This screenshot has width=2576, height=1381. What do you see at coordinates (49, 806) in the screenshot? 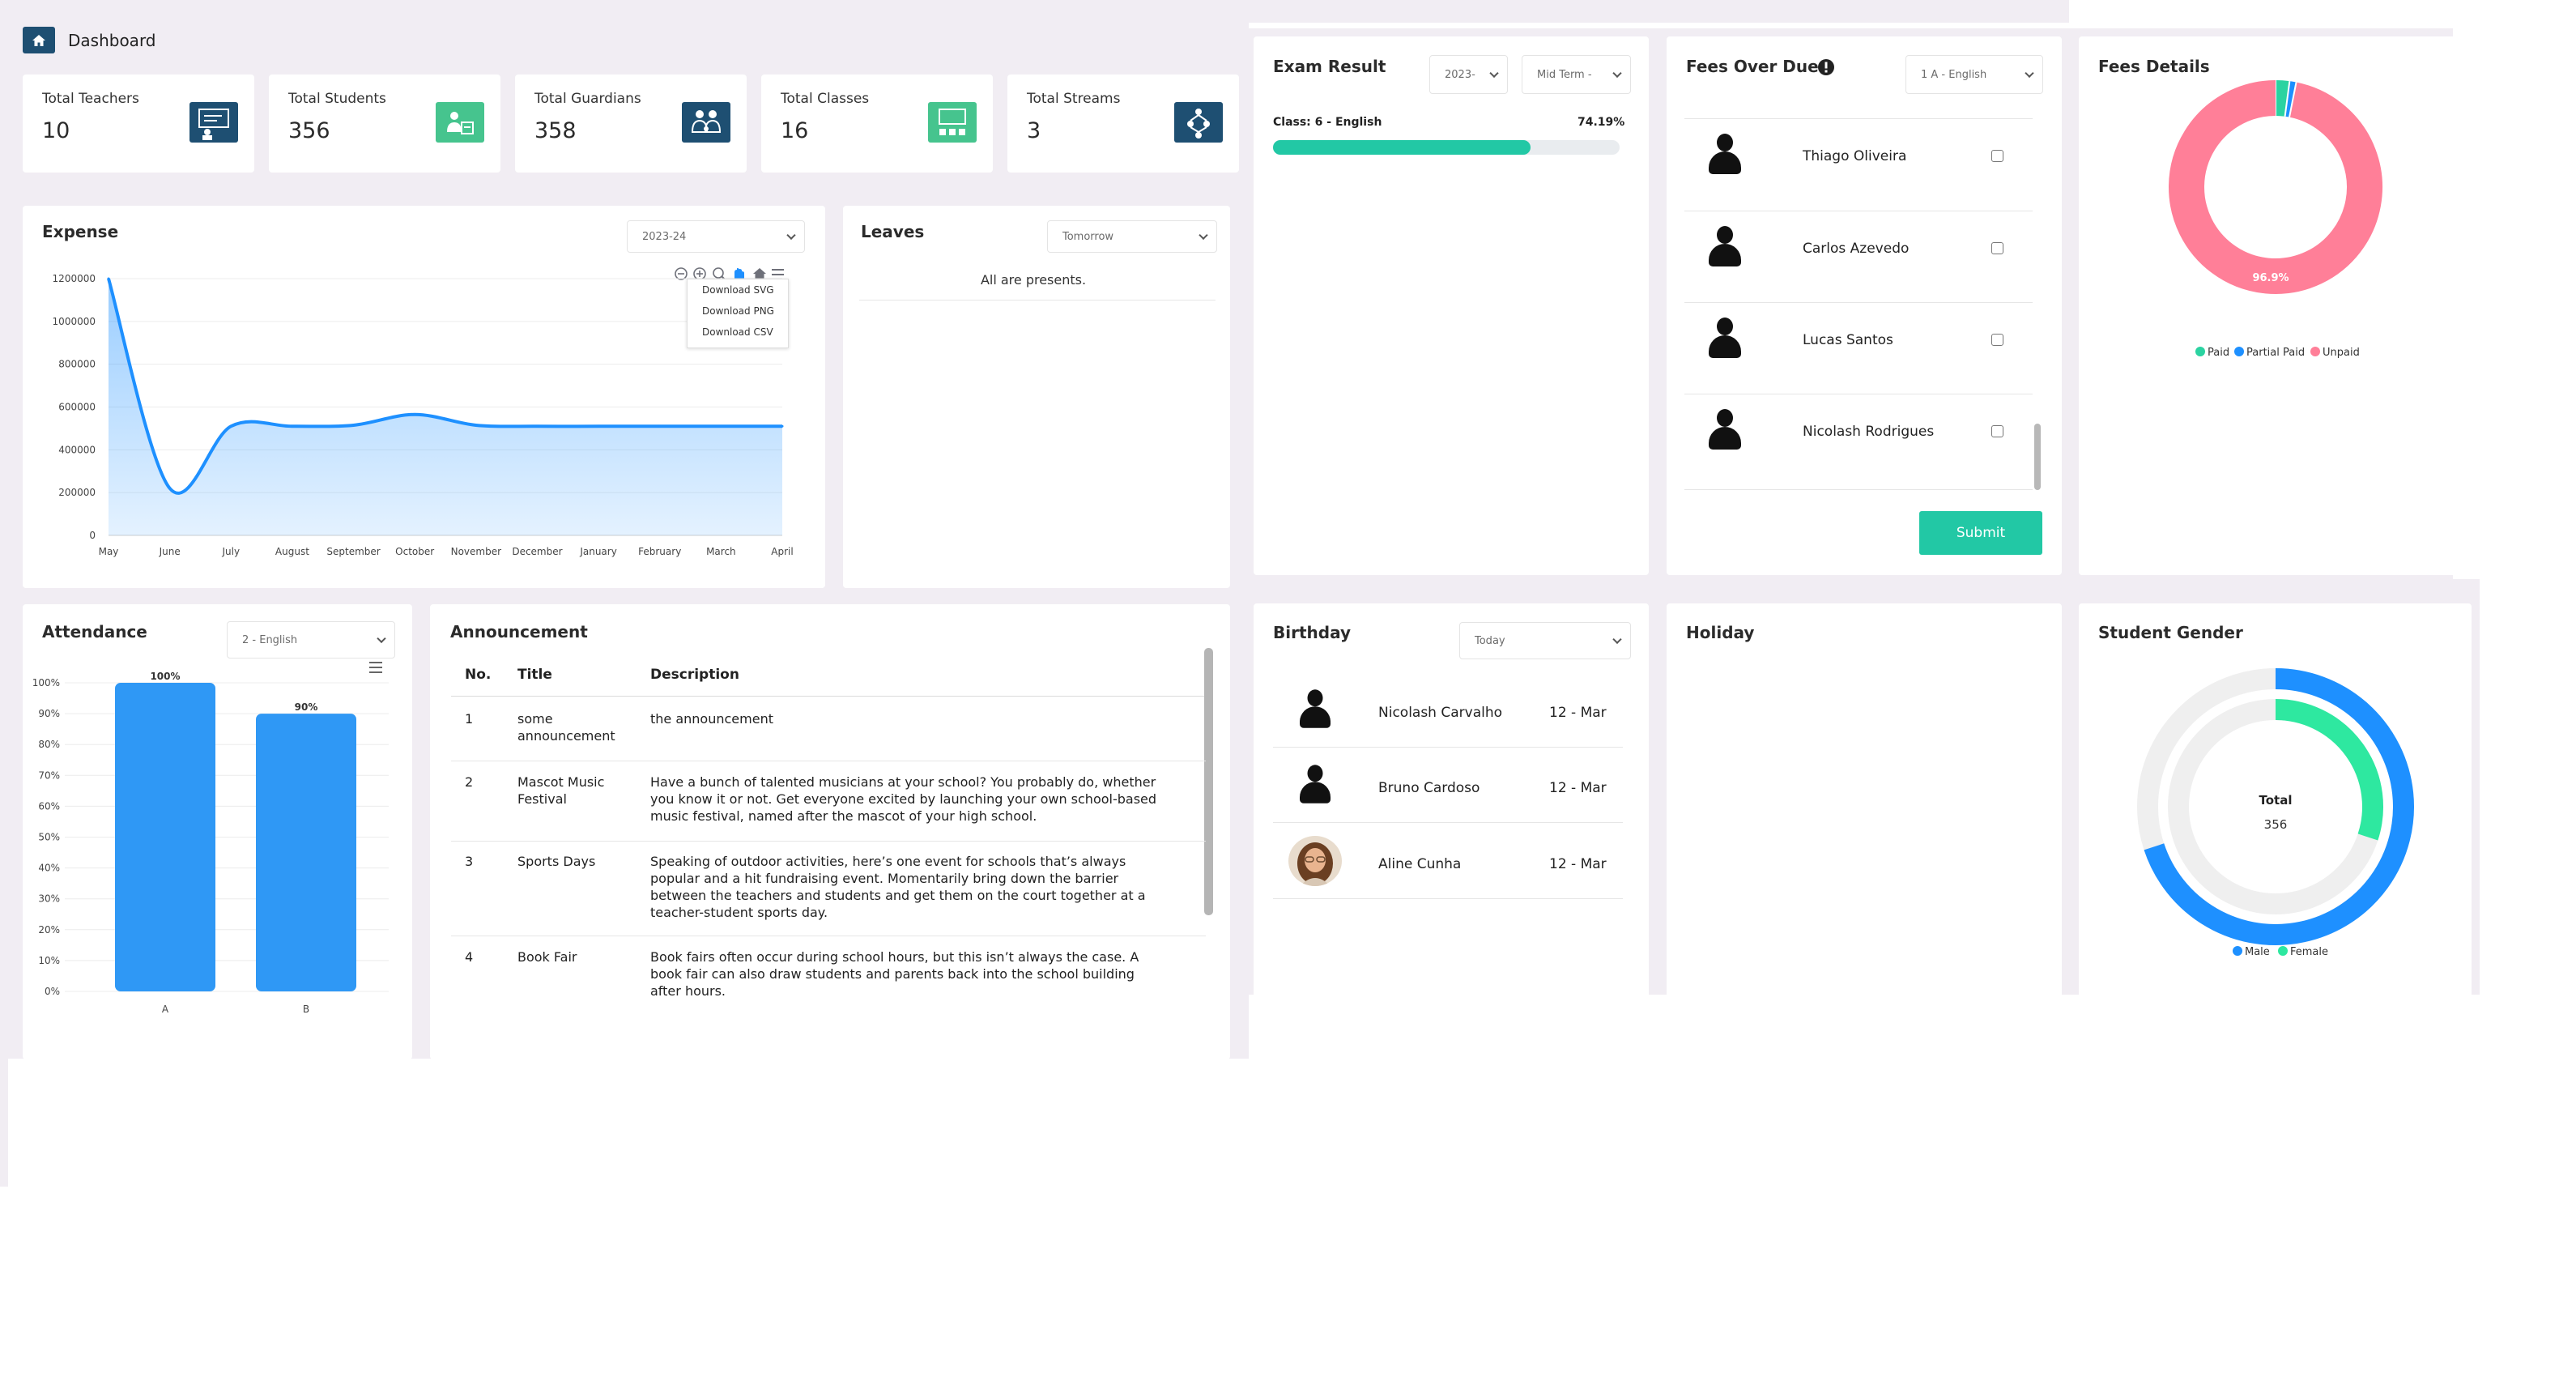
I see `y-tick-label: 60%` at bounding box center [49, 806].